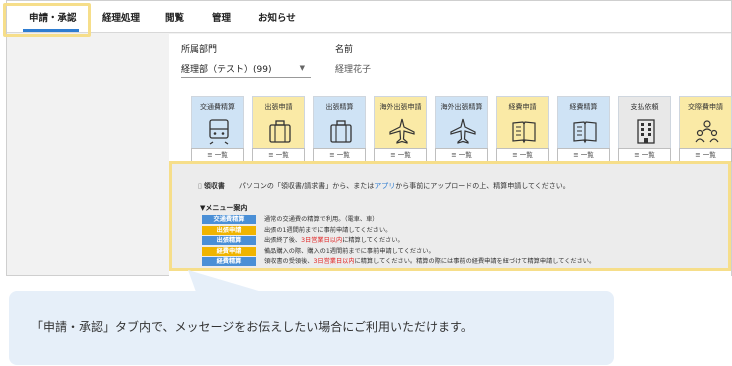  What do you see at coordinates (252, 327) in the screenshot?
I see `callout-text: 「申請・承認」タブ内で、メッセージをお伝えしたい場合にご利用いただけます。` at bounding box center [252, 327].